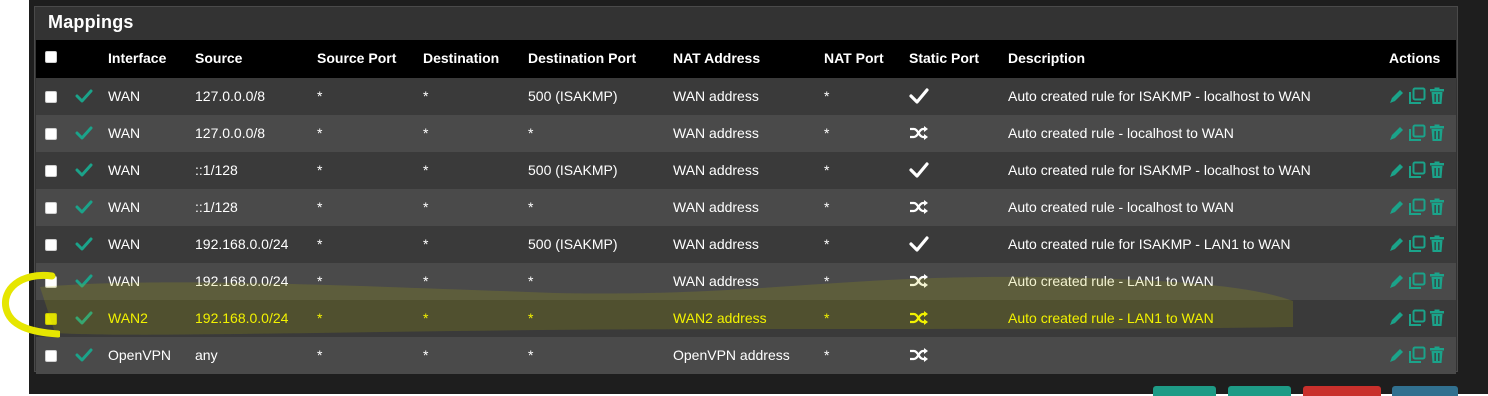 This screenshot has width=1488, height=396. I want to click on col-source-port: Source Port, so click(356, 58).